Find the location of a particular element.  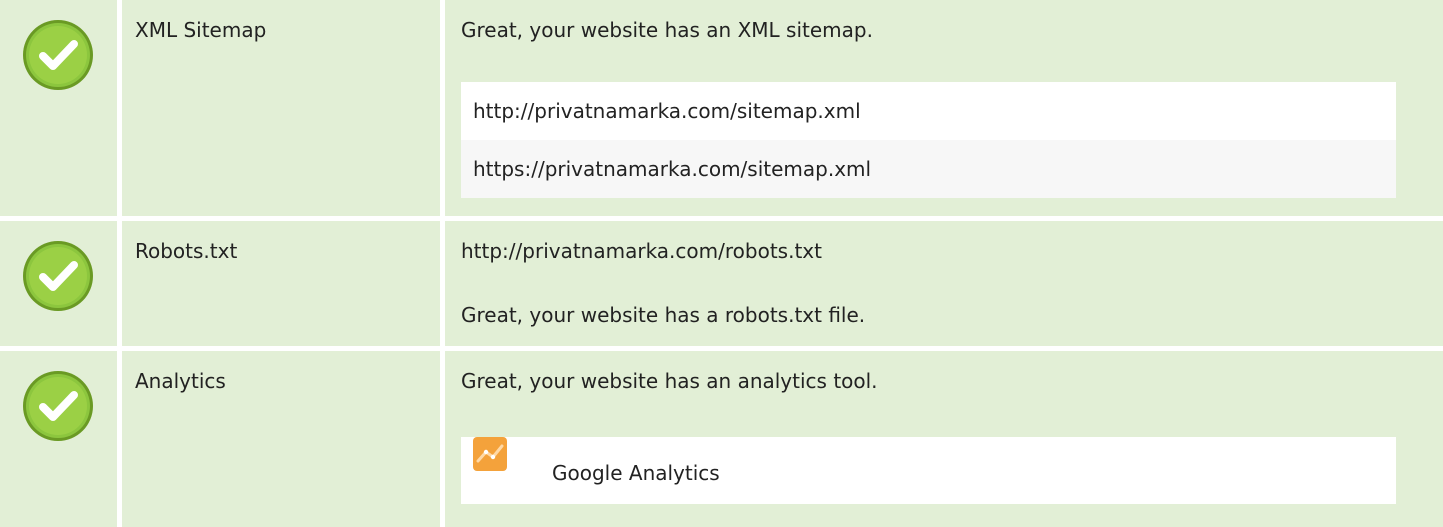

check-label: XML Sitemap is located at coordinates (201, 30).